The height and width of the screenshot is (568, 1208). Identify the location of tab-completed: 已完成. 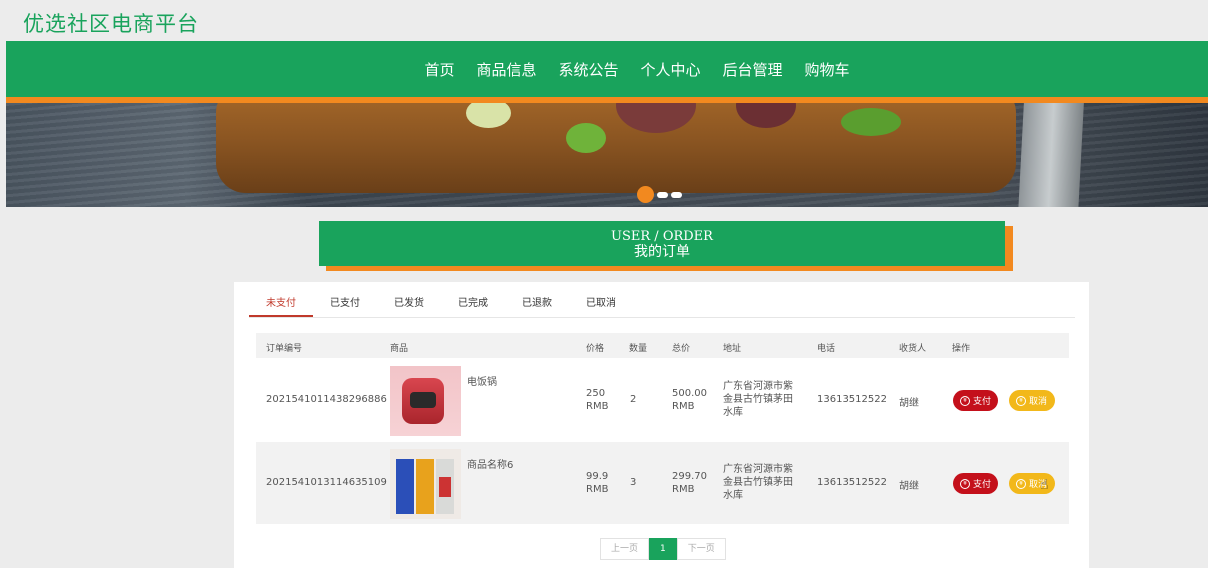
(473, 305).